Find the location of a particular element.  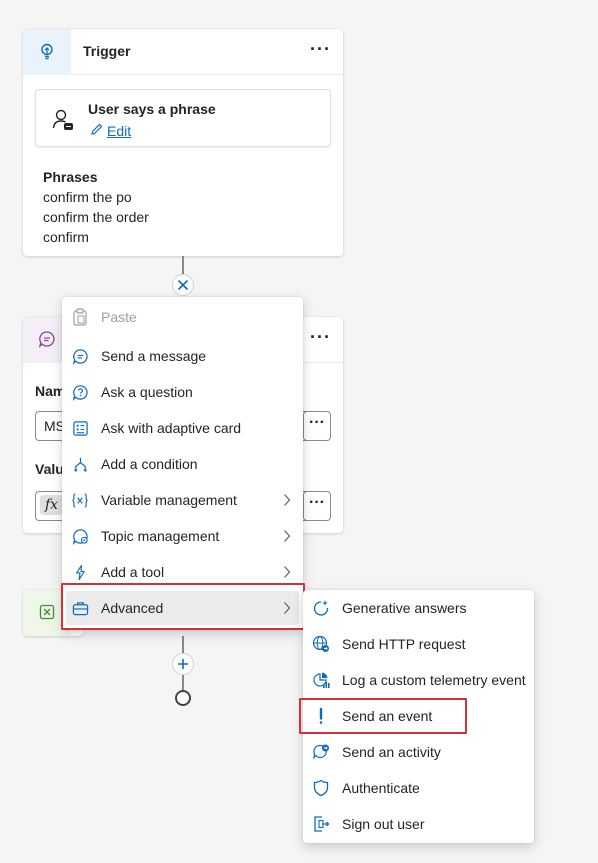

phrases-label: Phrases is located at coordinates (70, 177).